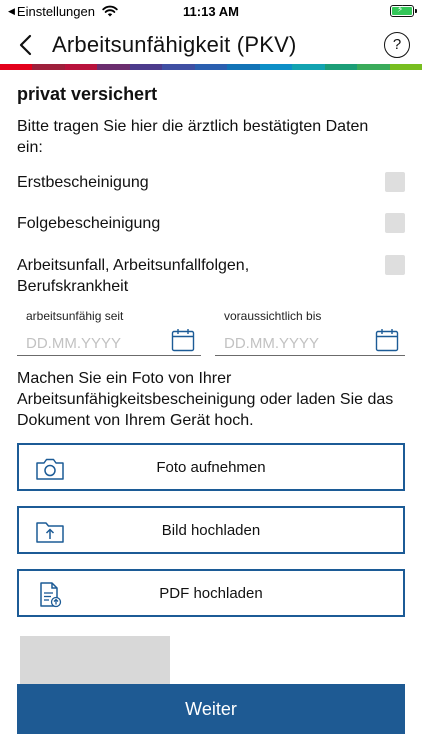  Describe the element at coordinates (310, 331) in the screenshot. I see `date-to-field: voraussichtlich bis DD.MM.YYYY` at that location.